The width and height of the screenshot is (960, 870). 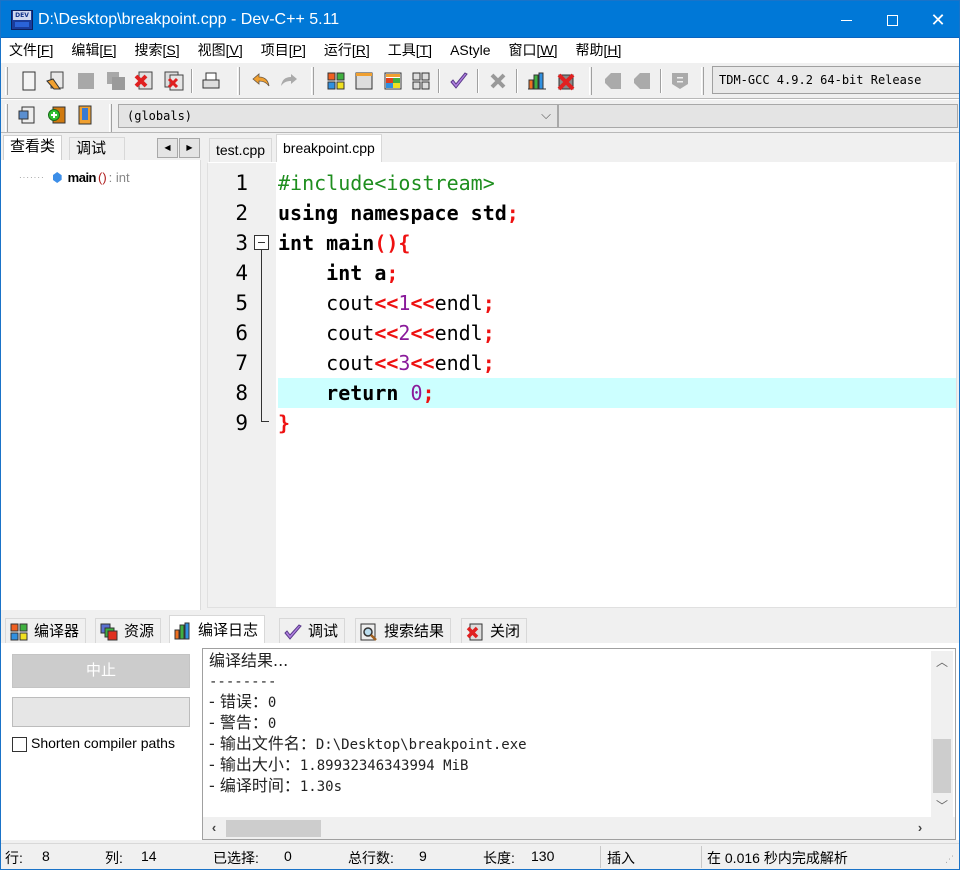 I want to click on line-number: 4, so click(x=228, y=273).